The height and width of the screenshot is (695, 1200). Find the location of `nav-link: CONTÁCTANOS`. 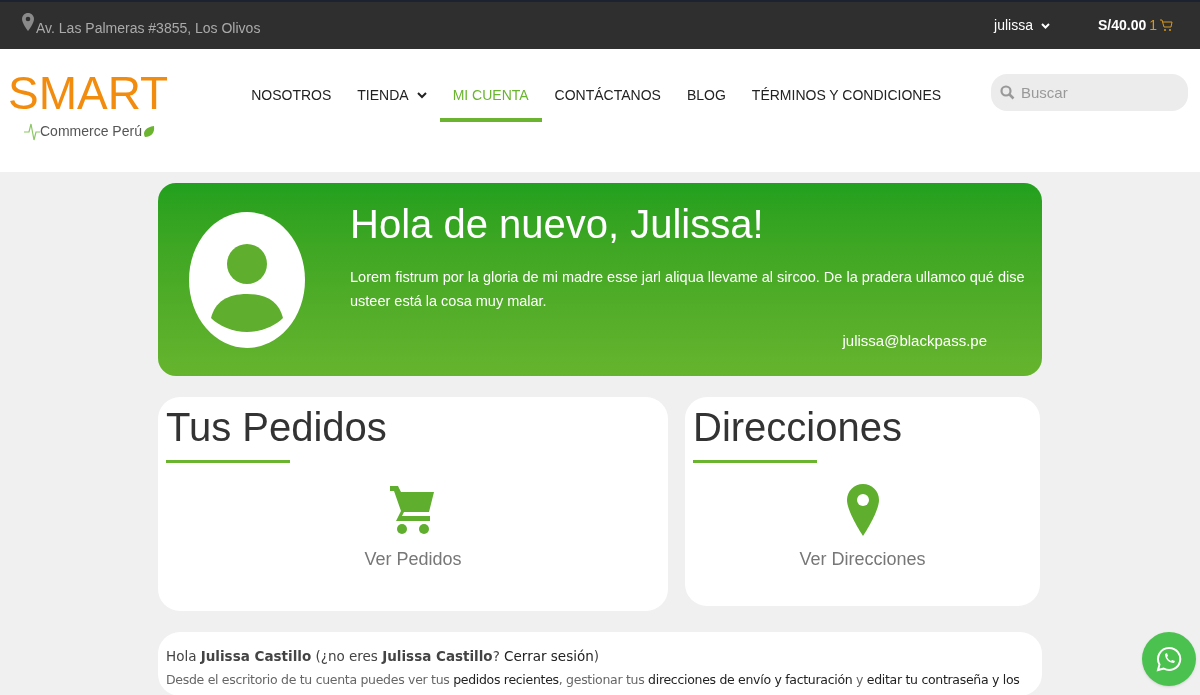

nav-link: CONTÁCTANOS is located at coordinates (607, 97).